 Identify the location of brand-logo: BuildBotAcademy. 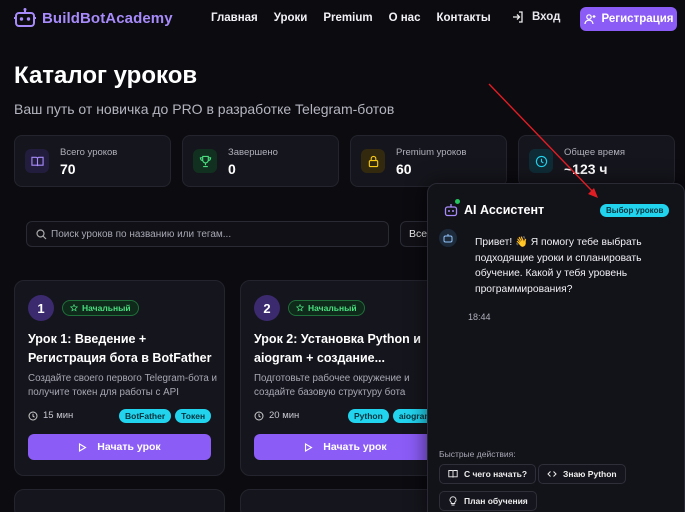
(93, 18).